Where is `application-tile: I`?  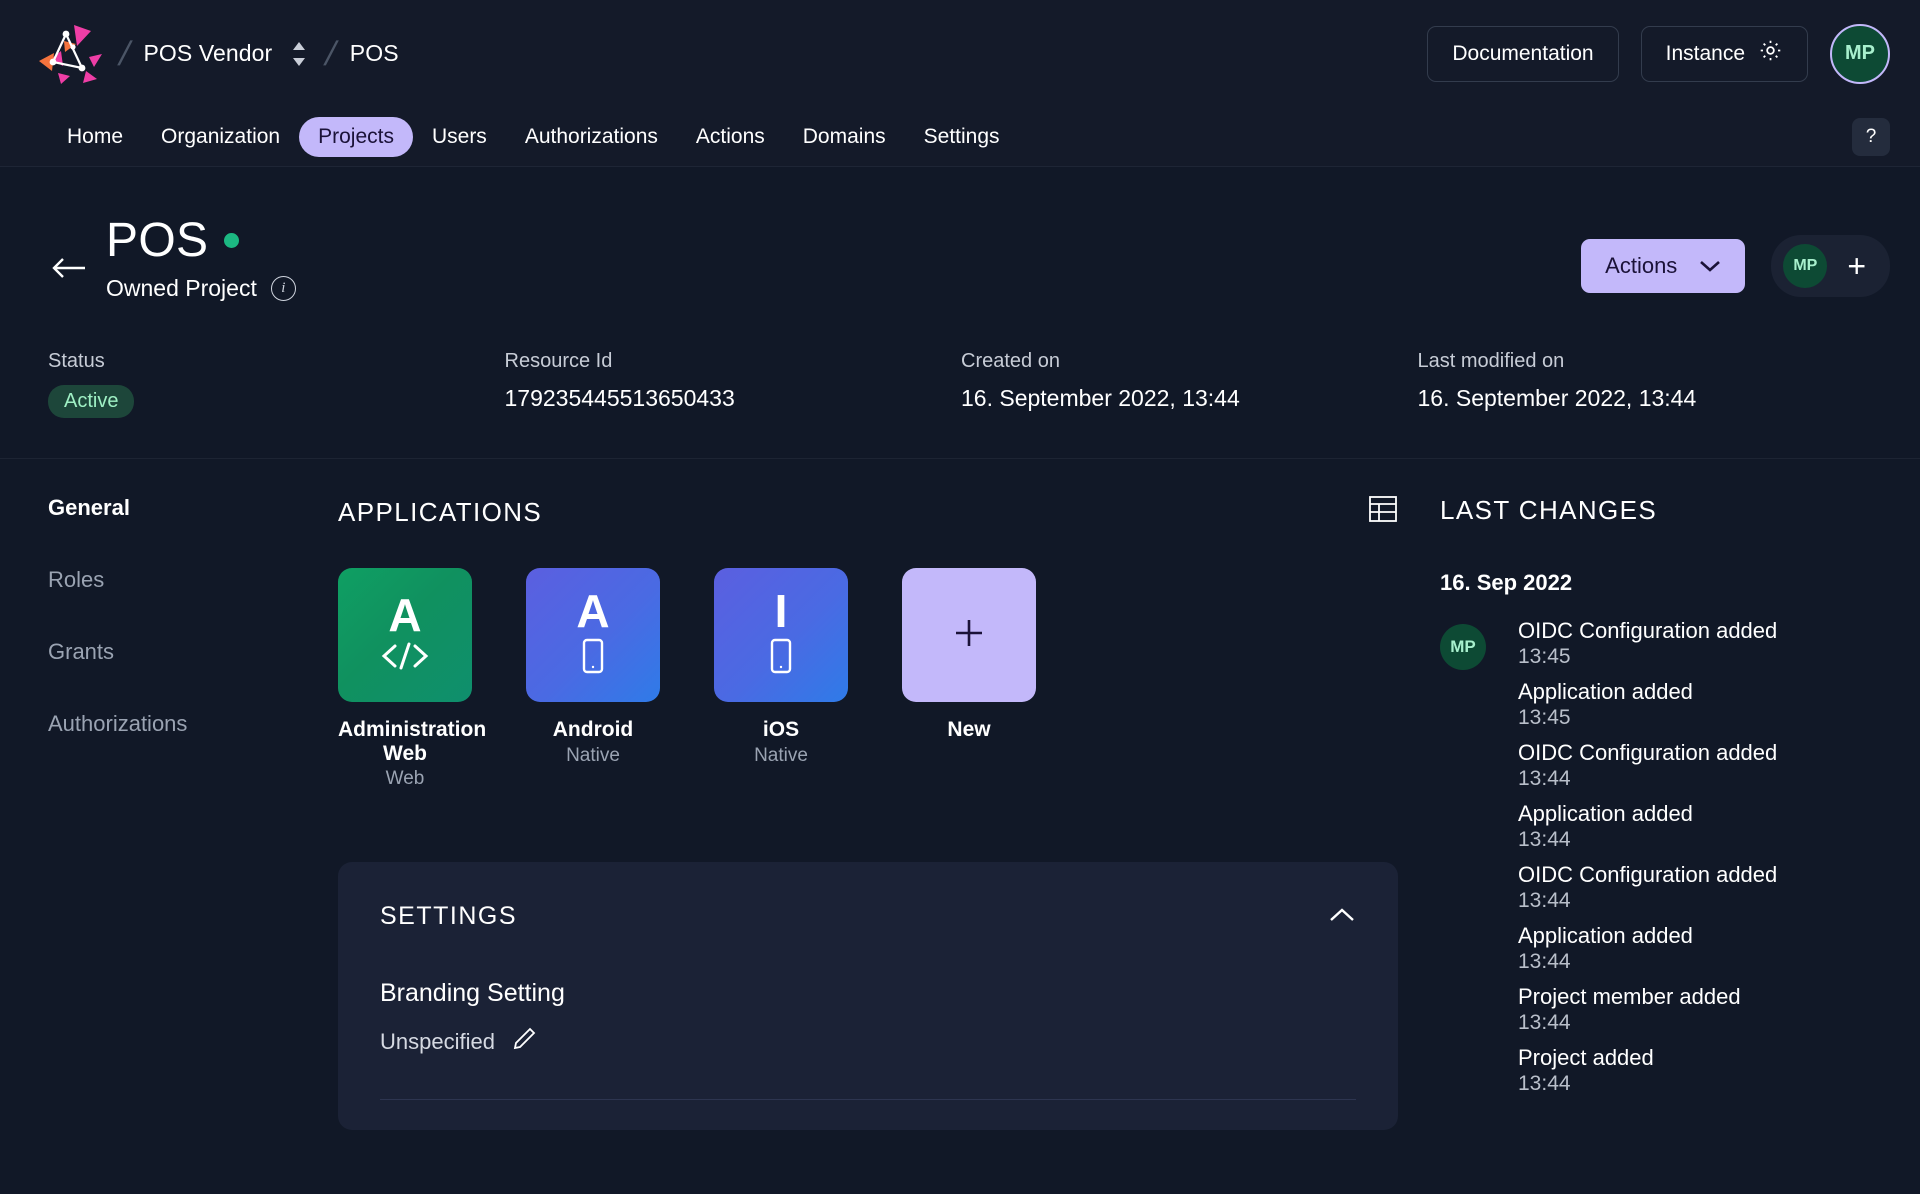 application-tile: I is located at coordinates (781, 635).